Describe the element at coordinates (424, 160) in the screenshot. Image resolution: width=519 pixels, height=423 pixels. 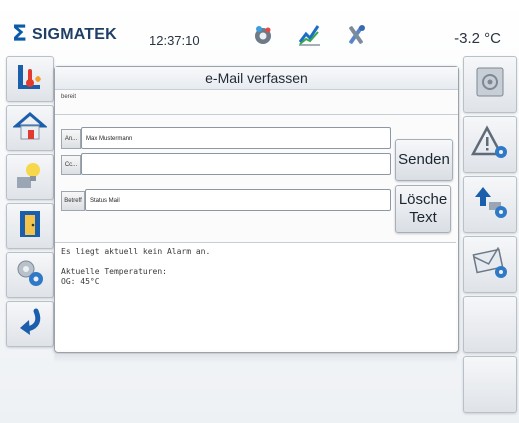
I see `send-button: Senden` at that location.